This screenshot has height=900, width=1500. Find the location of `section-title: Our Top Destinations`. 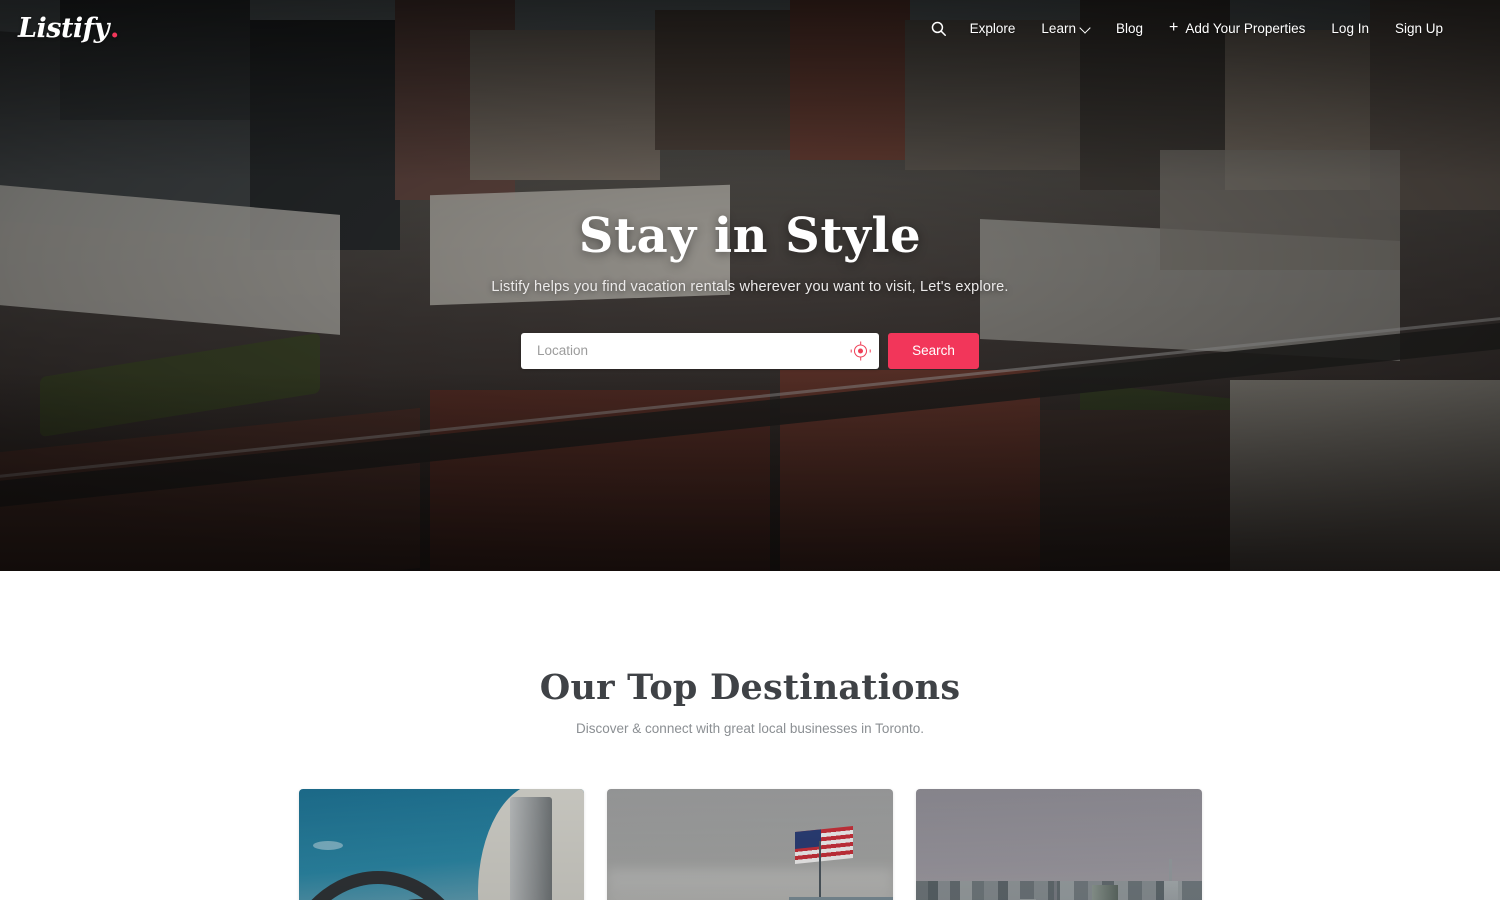

section-title: Our Top Destinations is located at coordinates (750, 687).